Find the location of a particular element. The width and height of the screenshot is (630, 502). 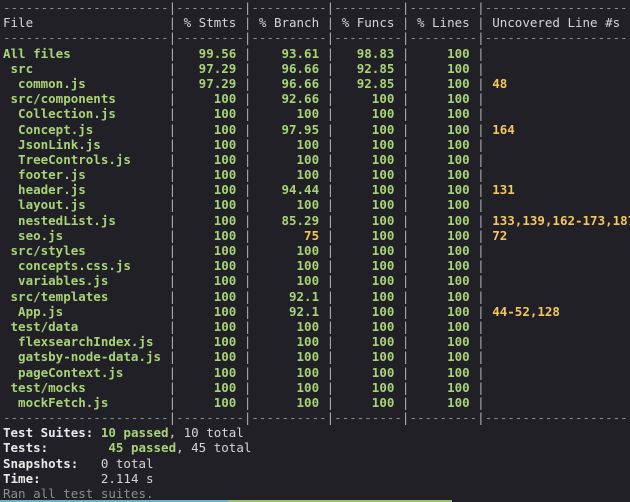

branch-value: 75 is located at coordinates (289, 235).